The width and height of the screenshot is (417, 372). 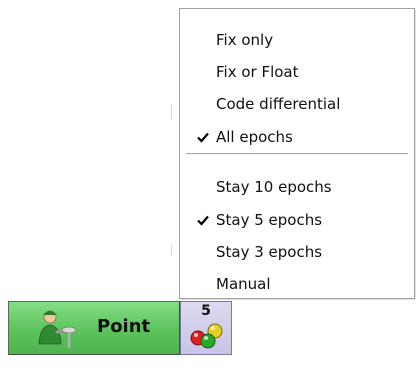 What do you see at coordinates (278, 104) in the screenshot?
I see `menu-item-label: Code differential` at bounding box center [278, 104].